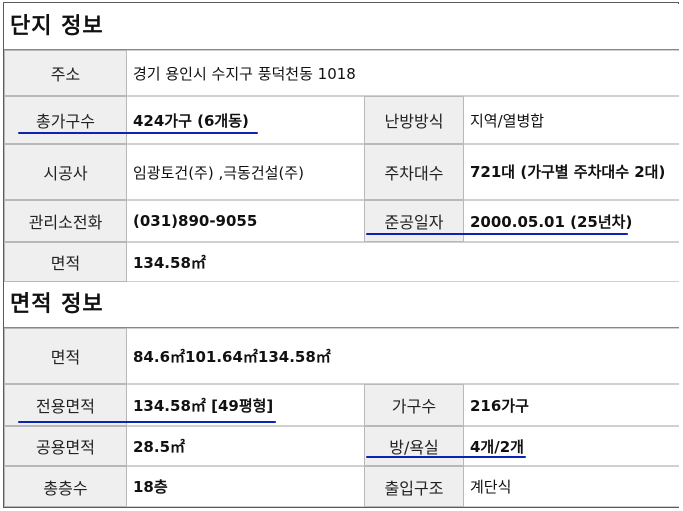 The width and height of the screenshot is (683, 511). Describe the element at coordinates (414, 221) in the screenshot. I see `label-completion-date: 준공일자` at that location.